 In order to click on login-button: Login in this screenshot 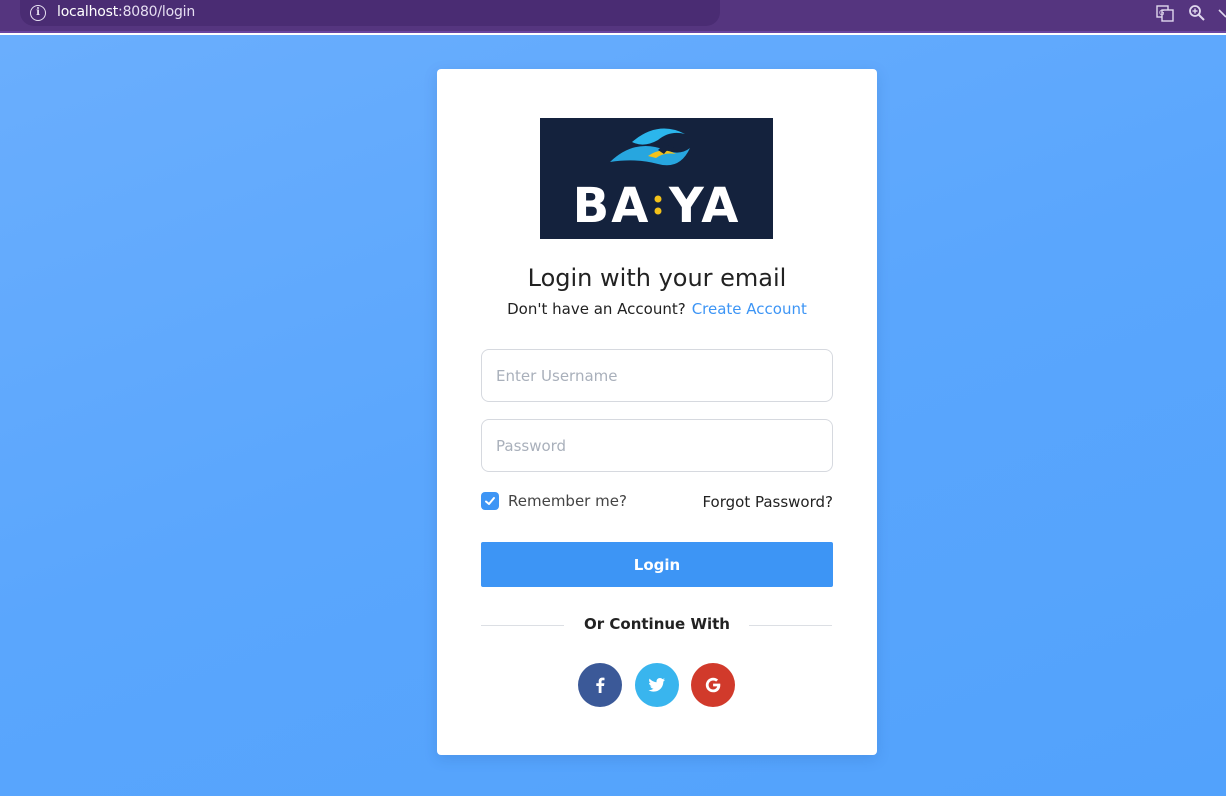, I will do `click(657, 564)`.